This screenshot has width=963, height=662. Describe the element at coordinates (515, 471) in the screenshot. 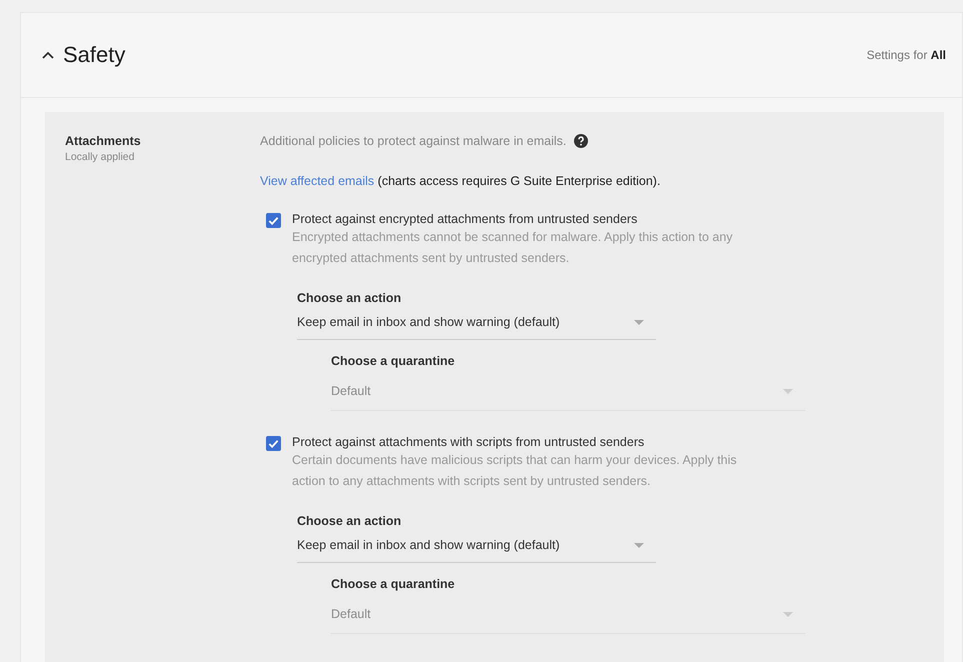

I see `option-help: Certain documents have malicious scripts that can harm your devices. Apply this action to any attachments with scripts sent by untrusted senders.` at that location.